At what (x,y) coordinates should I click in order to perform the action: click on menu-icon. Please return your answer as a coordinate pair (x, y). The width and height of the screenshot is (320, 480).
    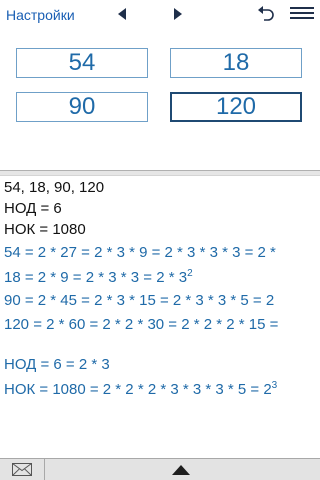
    Looking at the image, I should click on (302, 13).